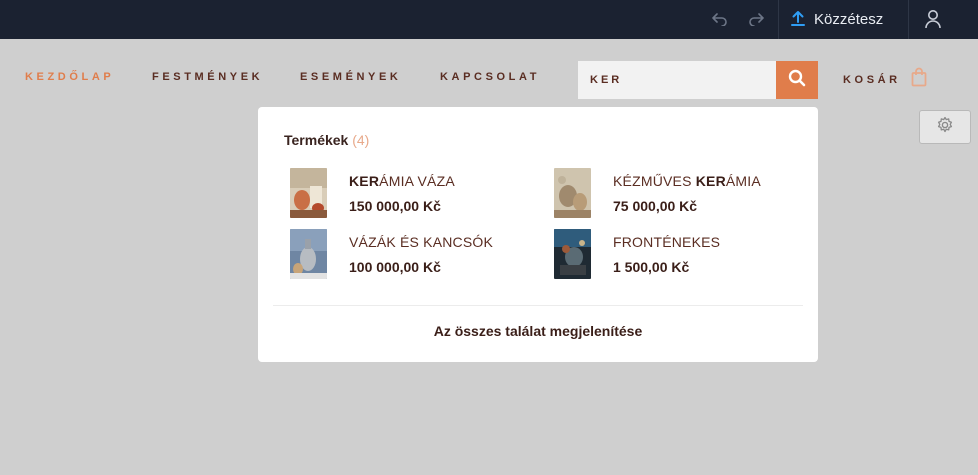  Describe the element at coordinates (350, 77) in the screenshot. I see `nav-item-esemenyek: ESEMÉNYEK` at that location.